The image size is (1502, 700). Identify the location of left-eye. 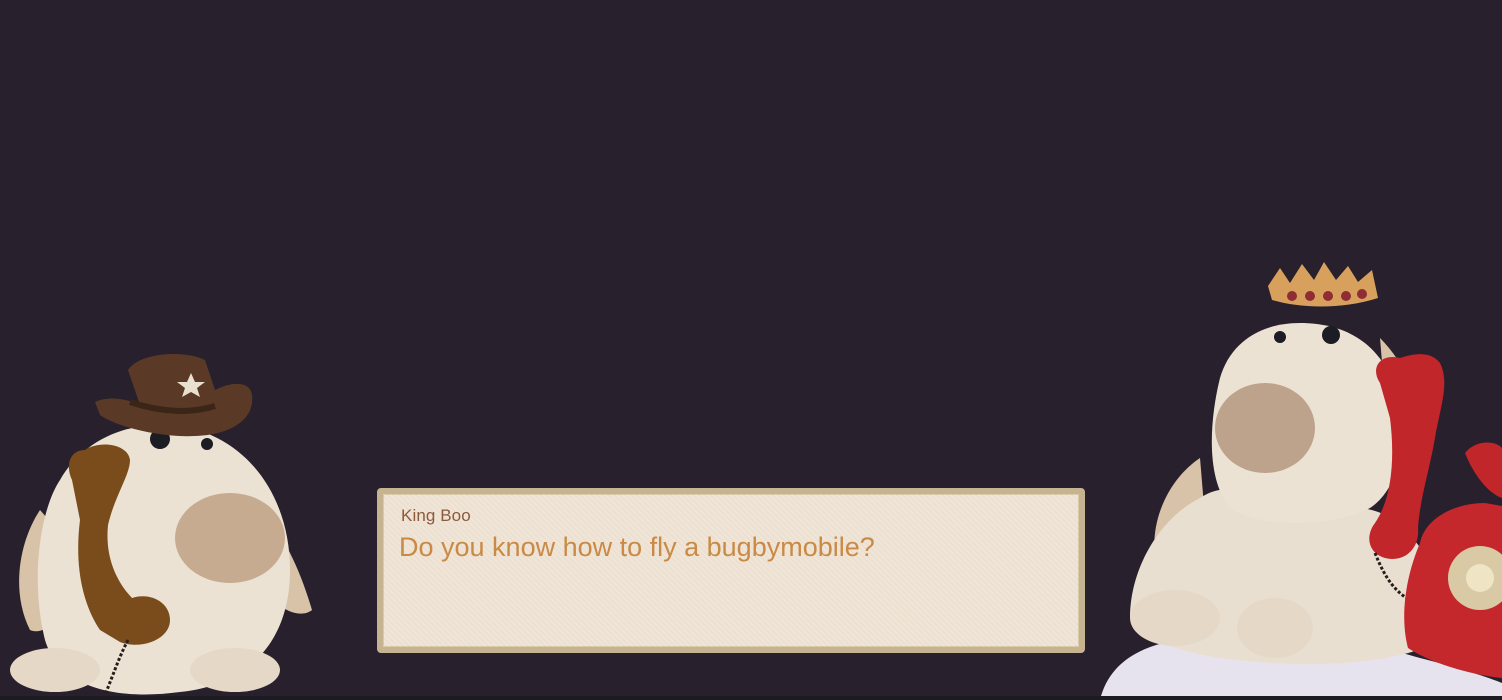
(1280, 337).